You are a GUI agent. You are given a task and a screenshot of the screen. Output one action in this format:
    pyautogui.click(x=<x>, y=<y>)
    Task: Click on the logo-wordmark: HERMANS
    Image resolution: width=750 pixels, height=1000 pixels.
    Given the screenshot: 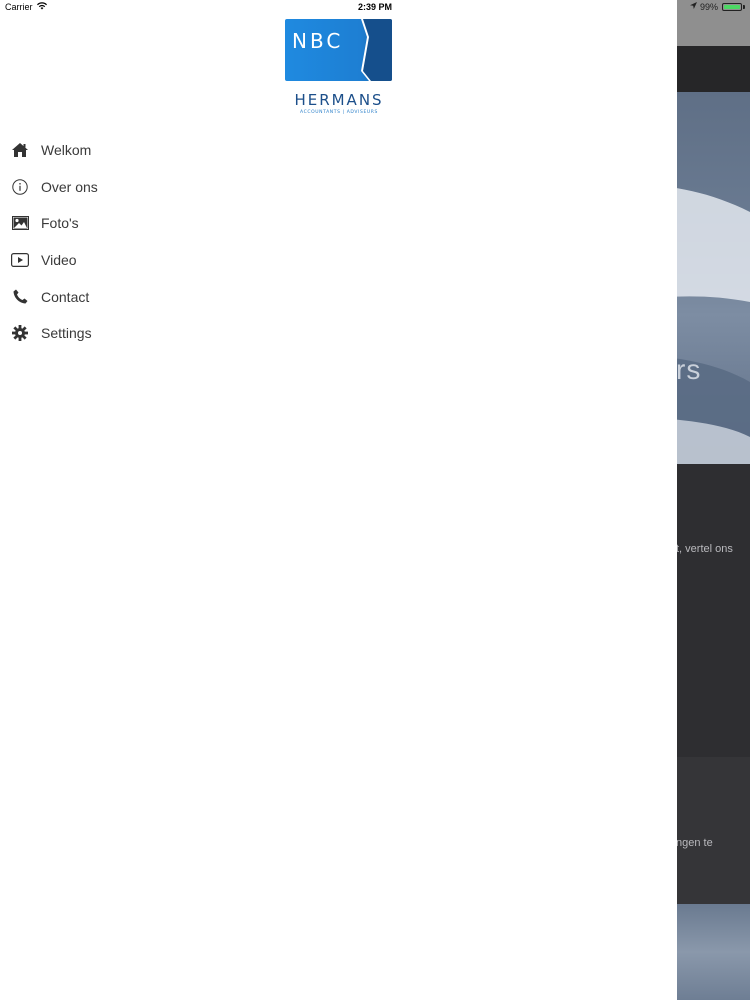 What is the action you would take?
    pyautogui.click(x=339, y=100)
    